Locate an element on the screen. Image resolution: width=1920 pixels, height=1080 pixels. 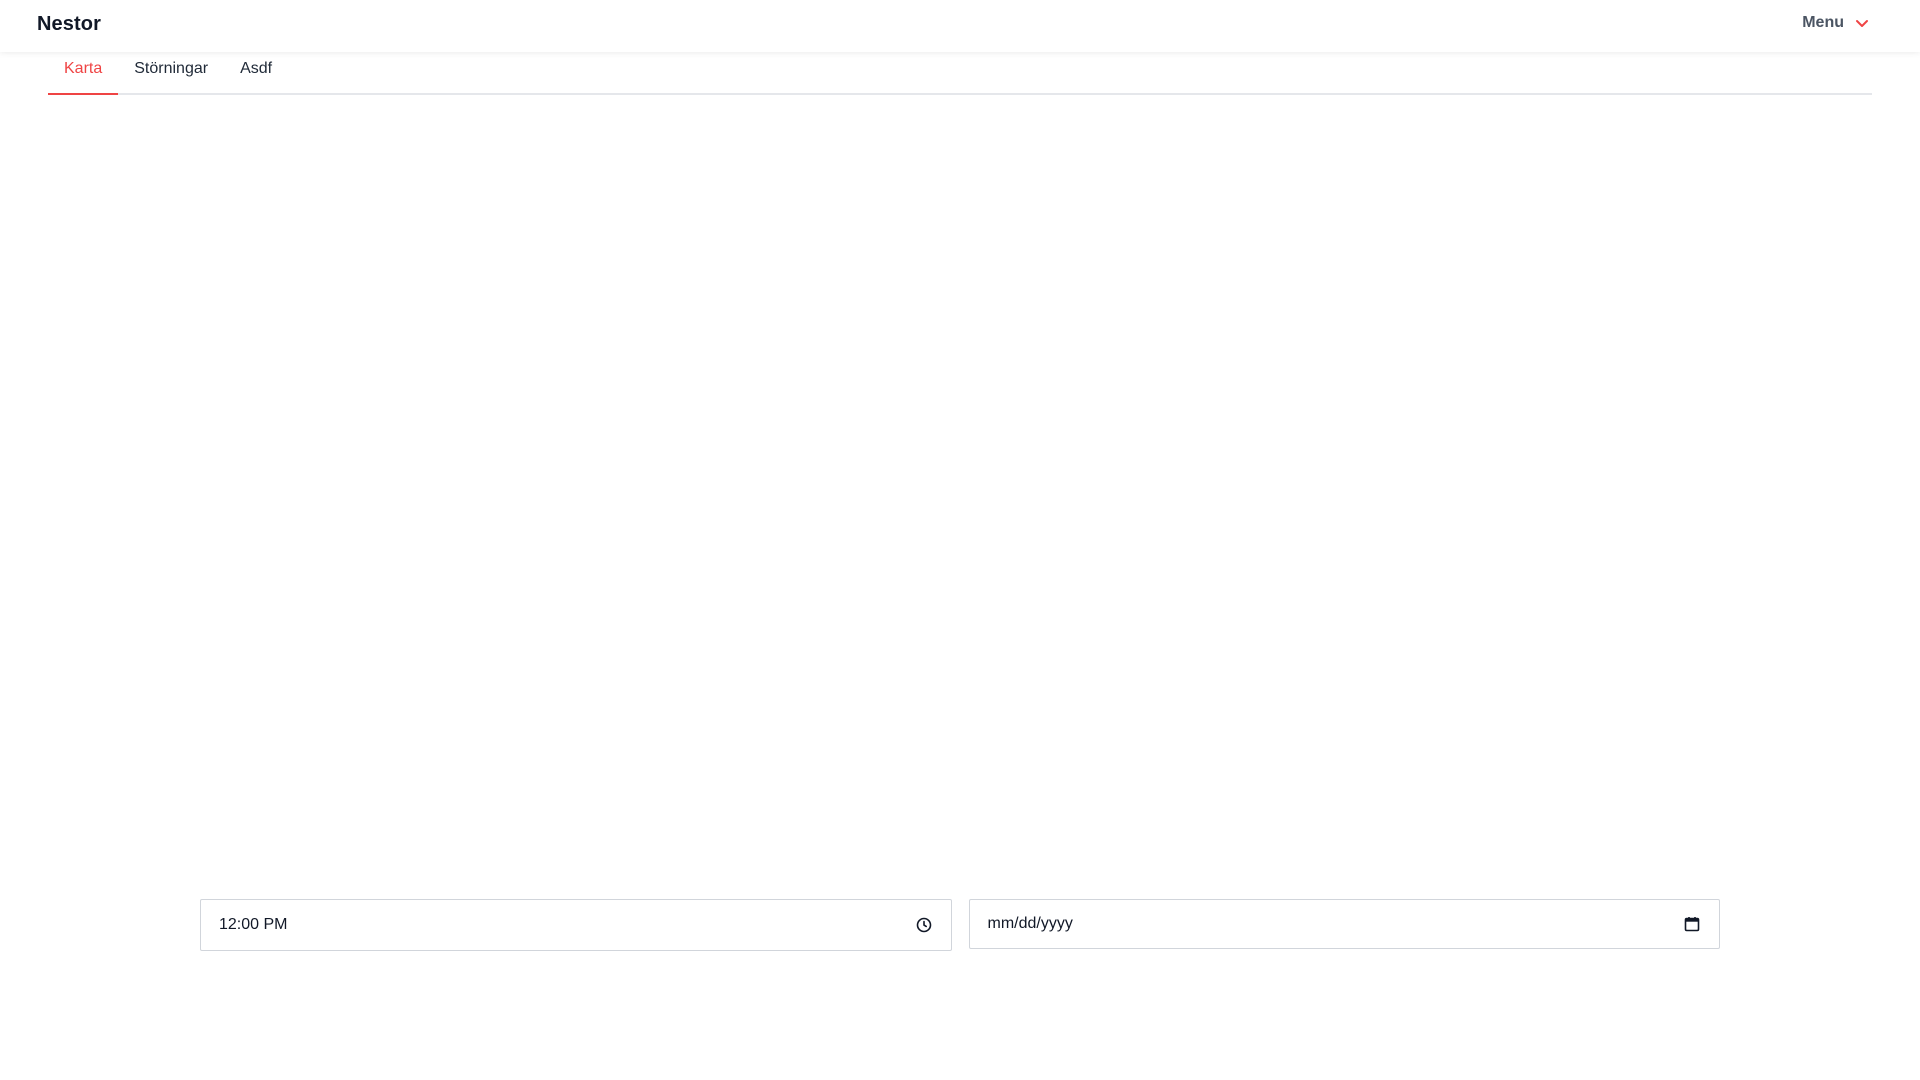
clock-icon is located at coordinates (924, 925).